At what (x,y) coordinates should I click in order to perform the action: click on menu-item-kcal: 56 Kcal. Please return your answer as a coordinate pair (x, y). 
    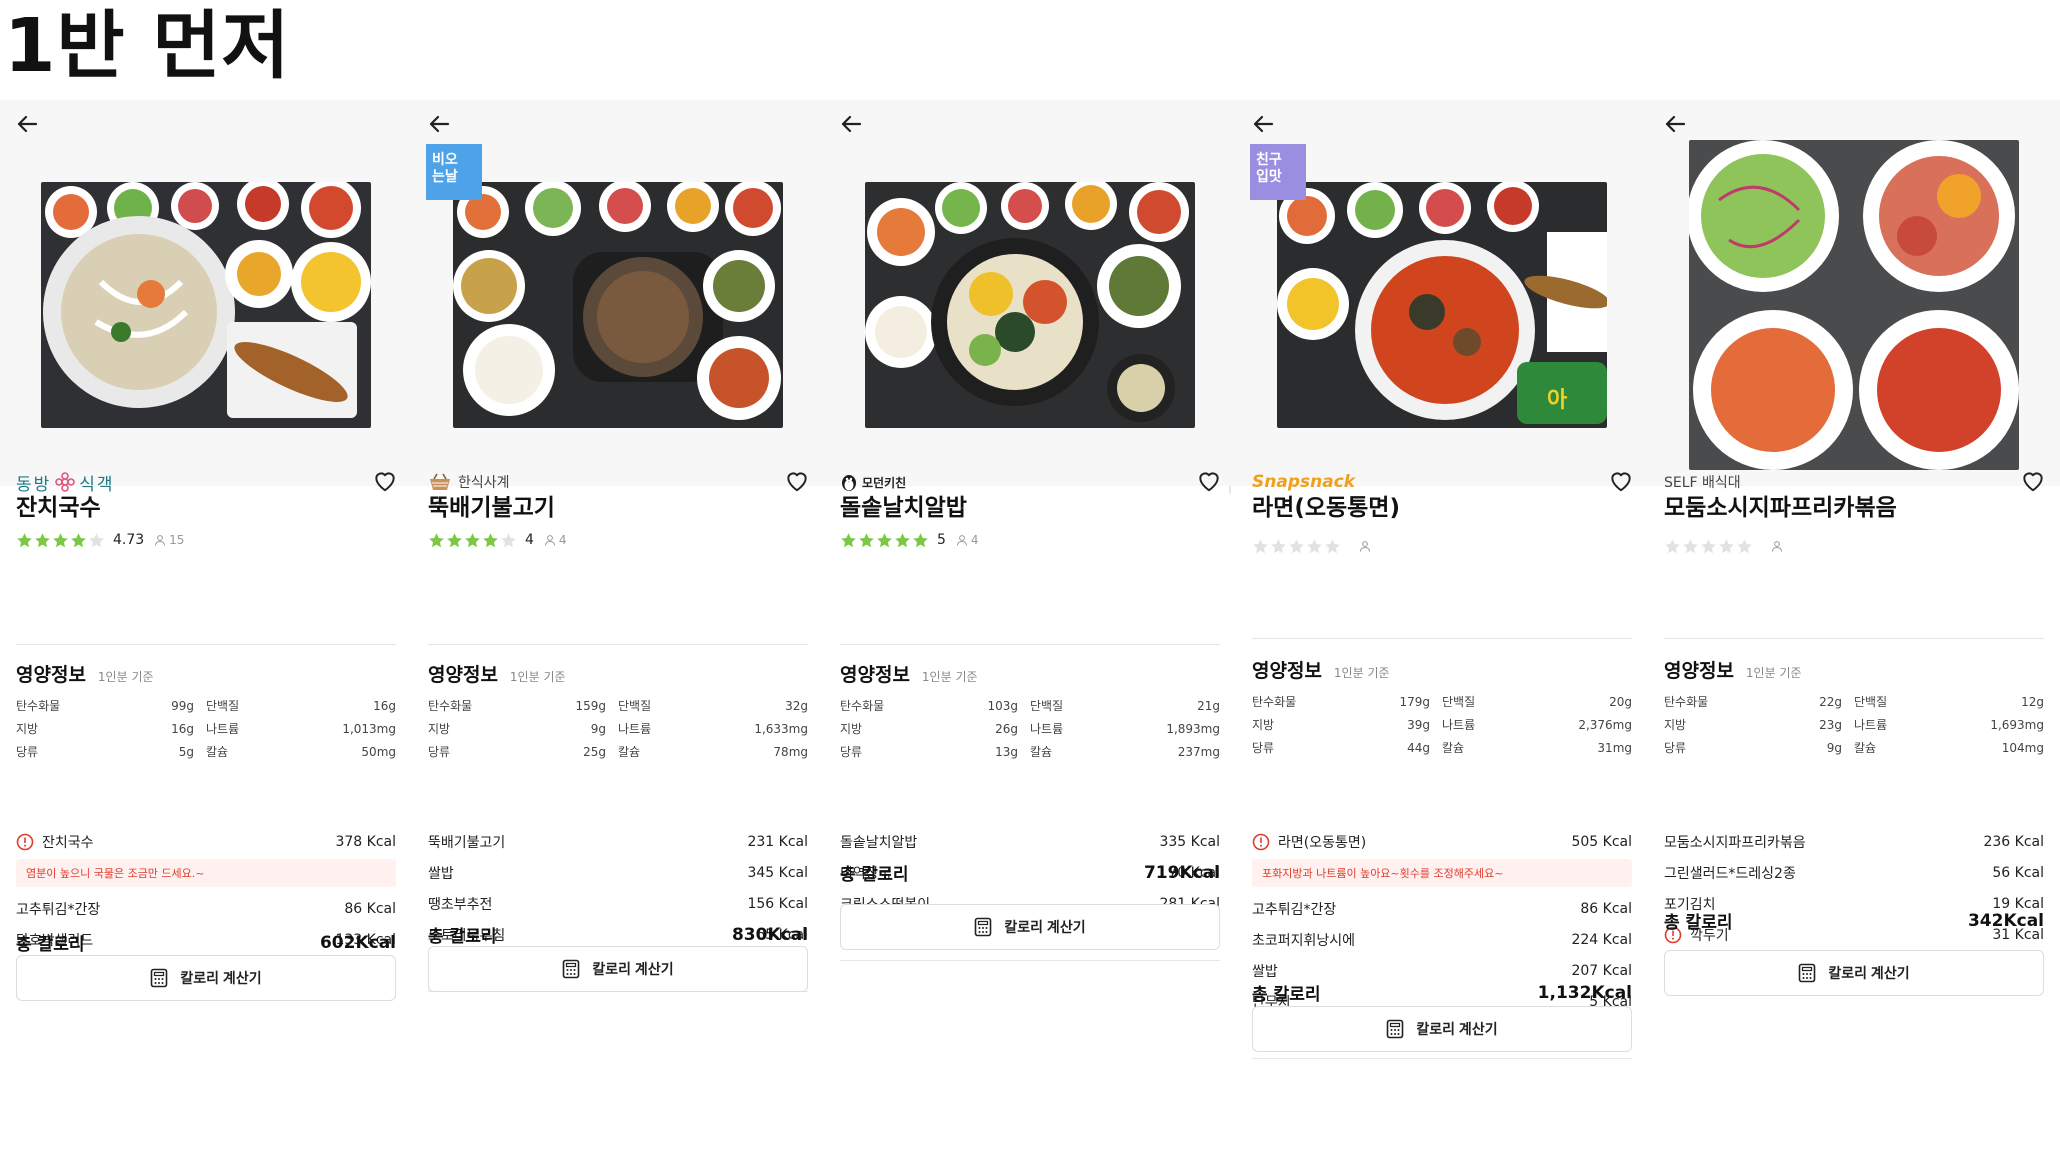
    Looking at the image, I should click on (2018, 872).